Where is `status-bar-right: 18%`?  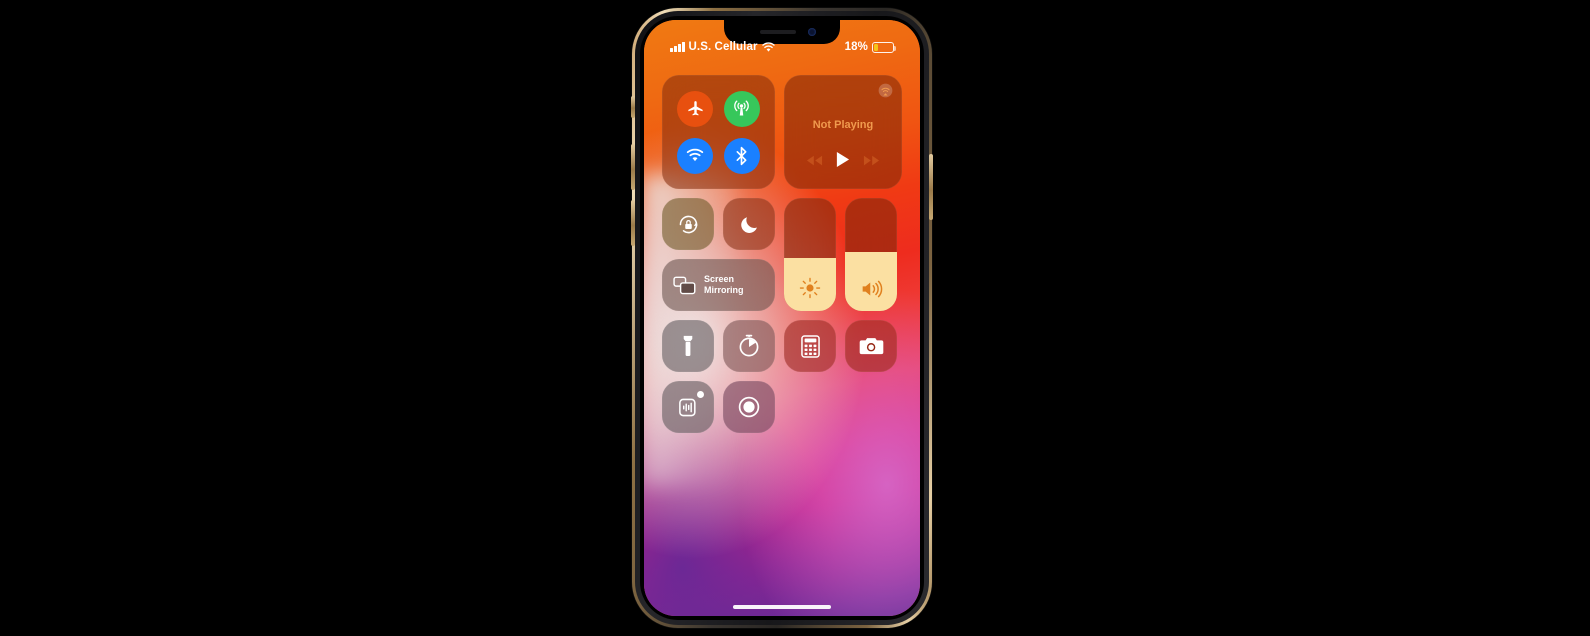 status-bar-right: 18% is located at coordinates (870, 47).